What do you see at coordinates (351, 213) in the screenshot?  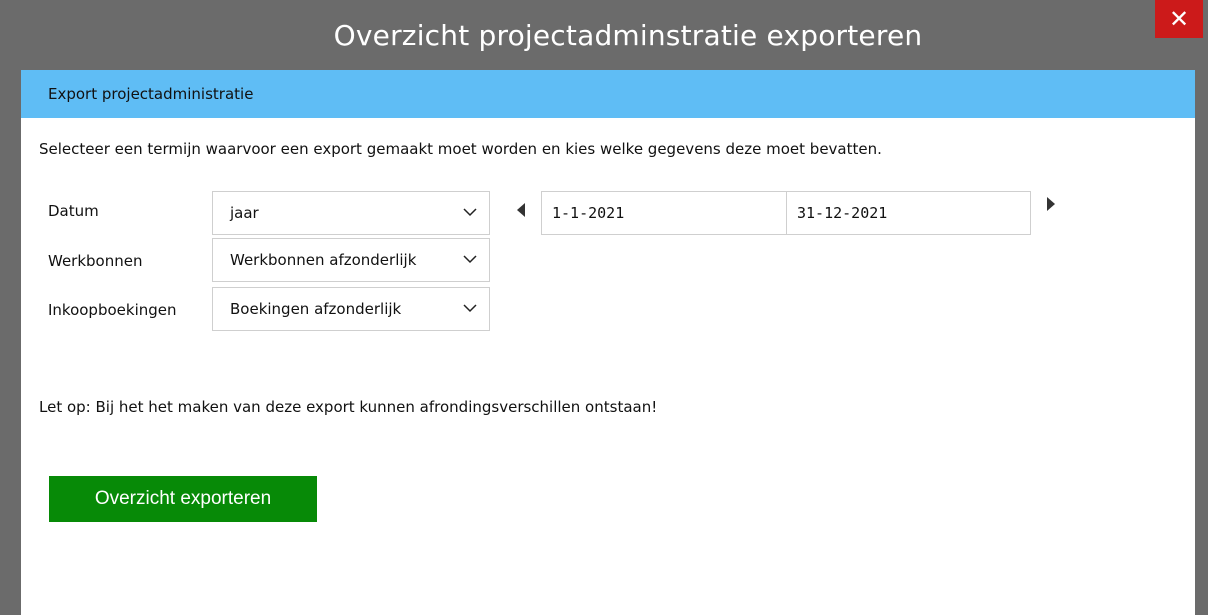 I see `datum-select: jaar` at bounding box center [351, 213].